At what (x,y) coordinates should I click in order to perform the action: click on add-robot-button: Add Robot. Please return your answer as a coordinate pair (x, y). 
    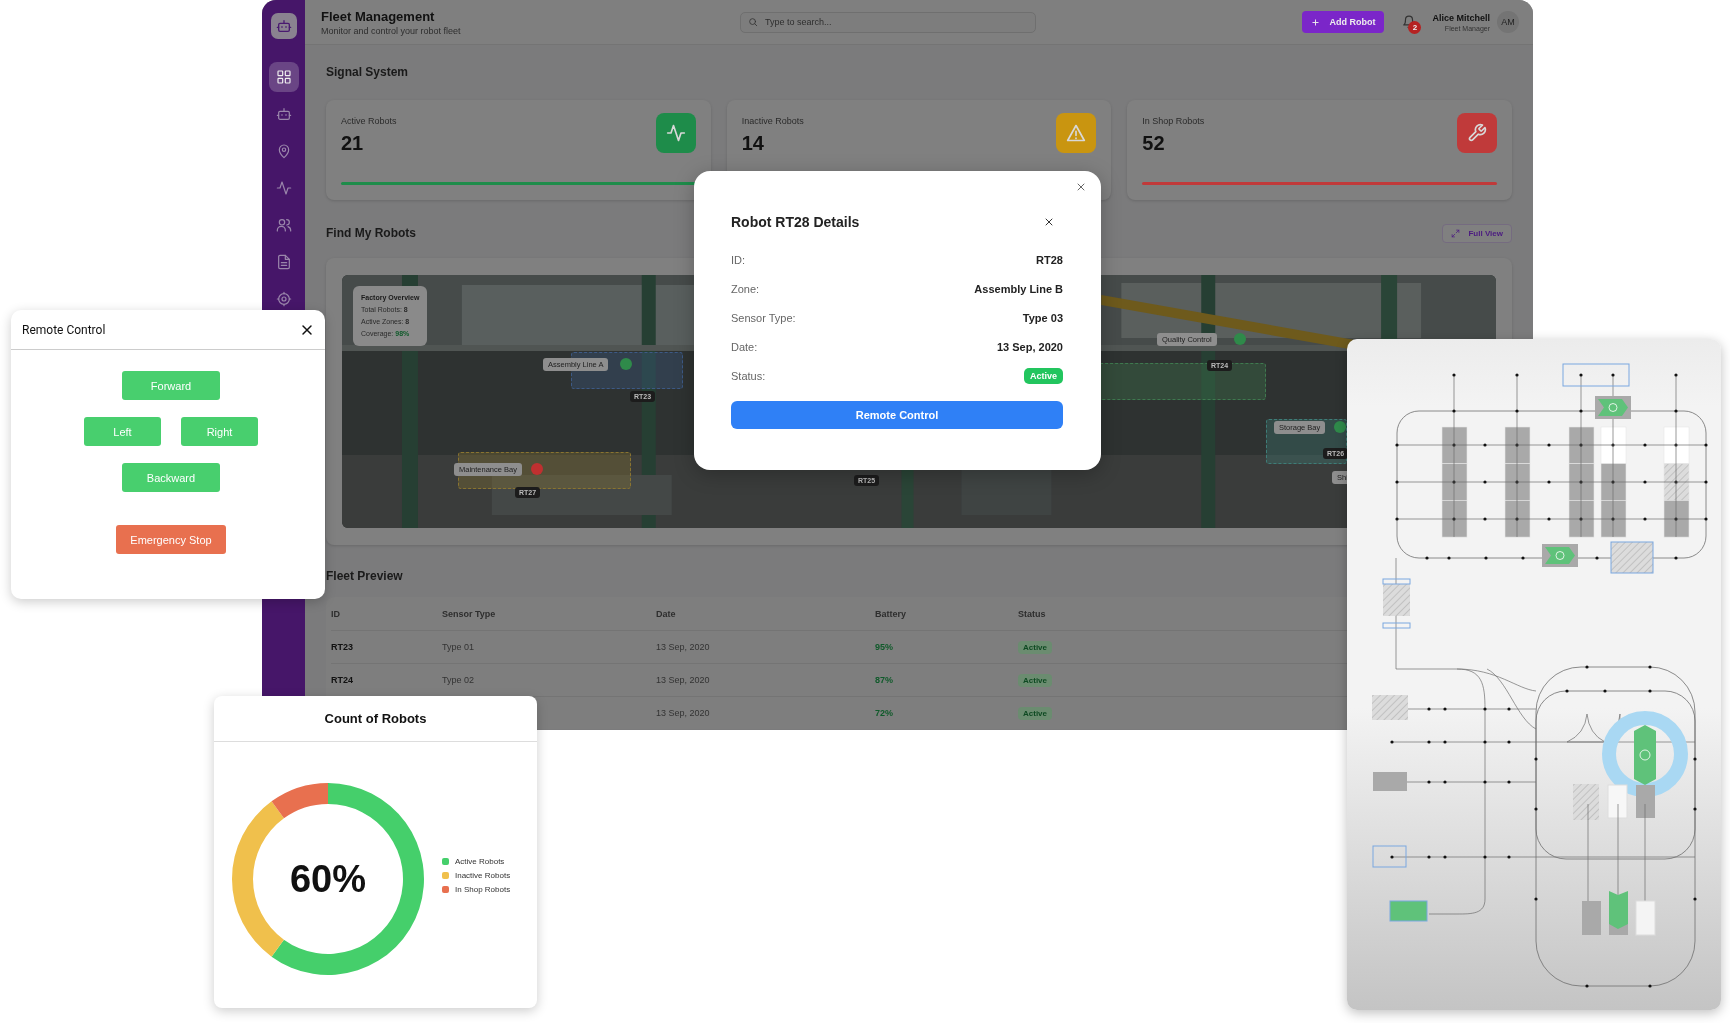
    Looking at the image, I should click on (1343, 22).